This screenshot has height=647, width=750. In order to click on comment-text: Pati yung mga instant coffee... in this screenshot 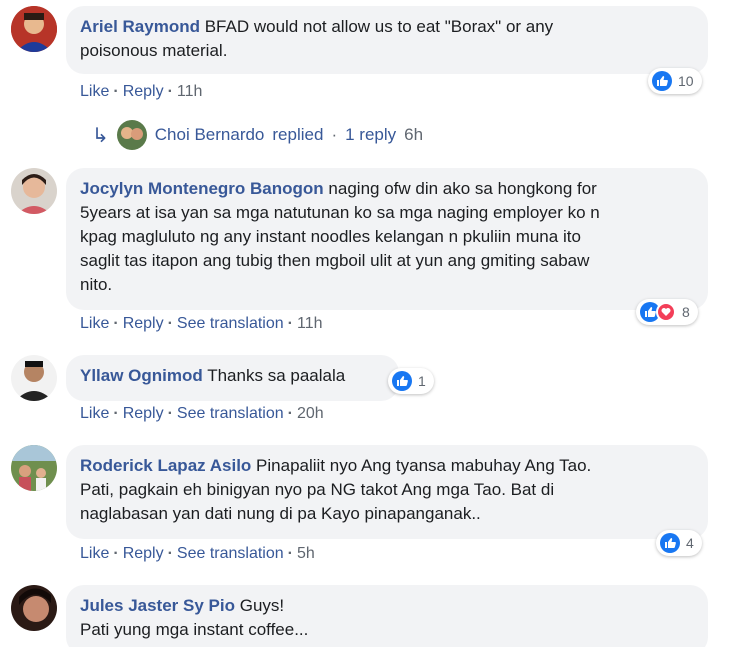, I will do `click(194, 629)`.